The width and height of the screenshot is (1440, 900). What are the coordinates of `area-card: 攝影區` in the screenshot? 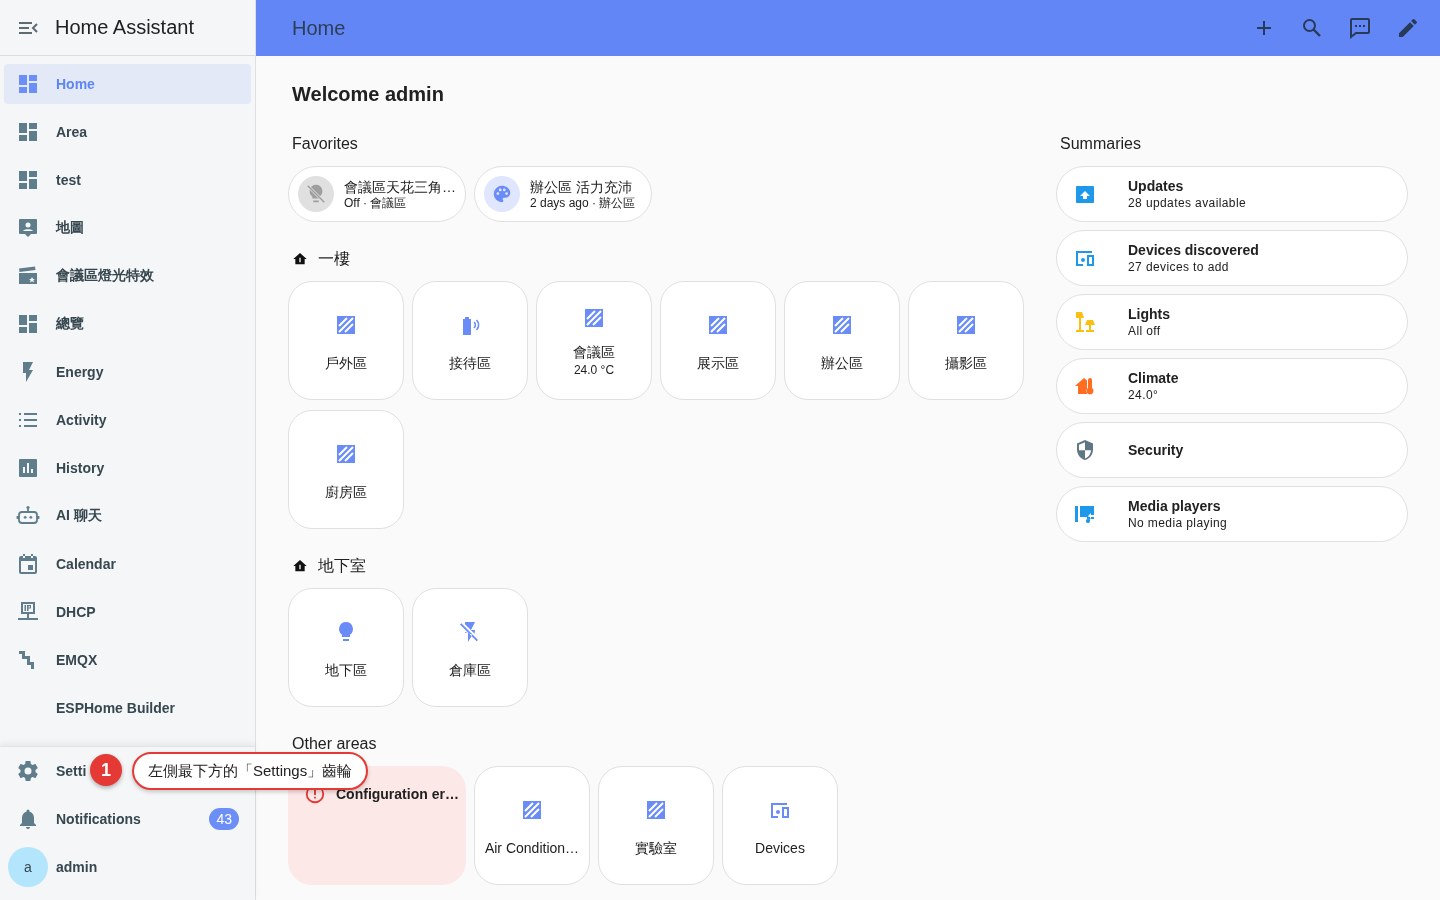 It's located at (966, 340).